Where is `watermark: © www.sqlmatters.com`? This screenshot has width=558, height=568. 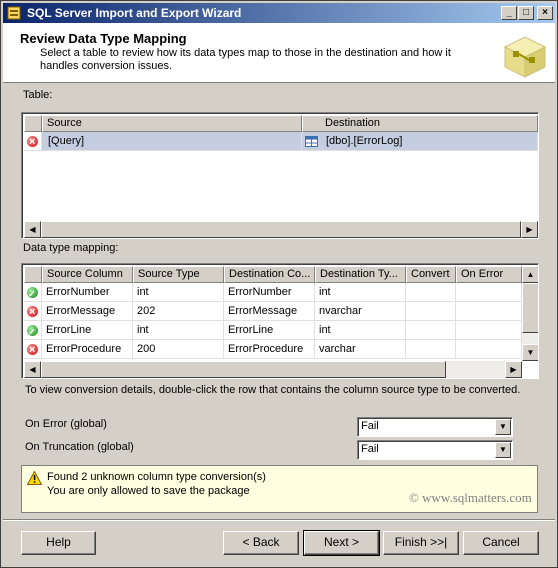 watermark: © www.sqlmatters.com is located at coordinates (470, 497).